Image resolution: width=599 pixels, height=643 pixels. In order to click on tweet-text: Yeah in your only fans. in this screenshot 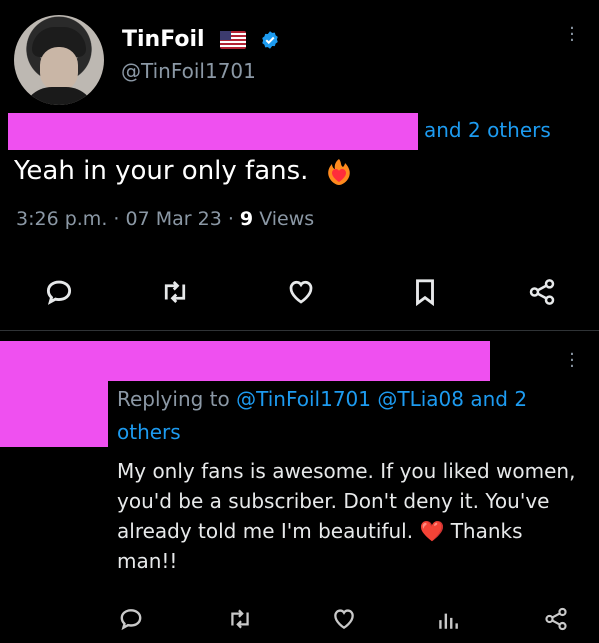, I will do `click(183, 171)`.